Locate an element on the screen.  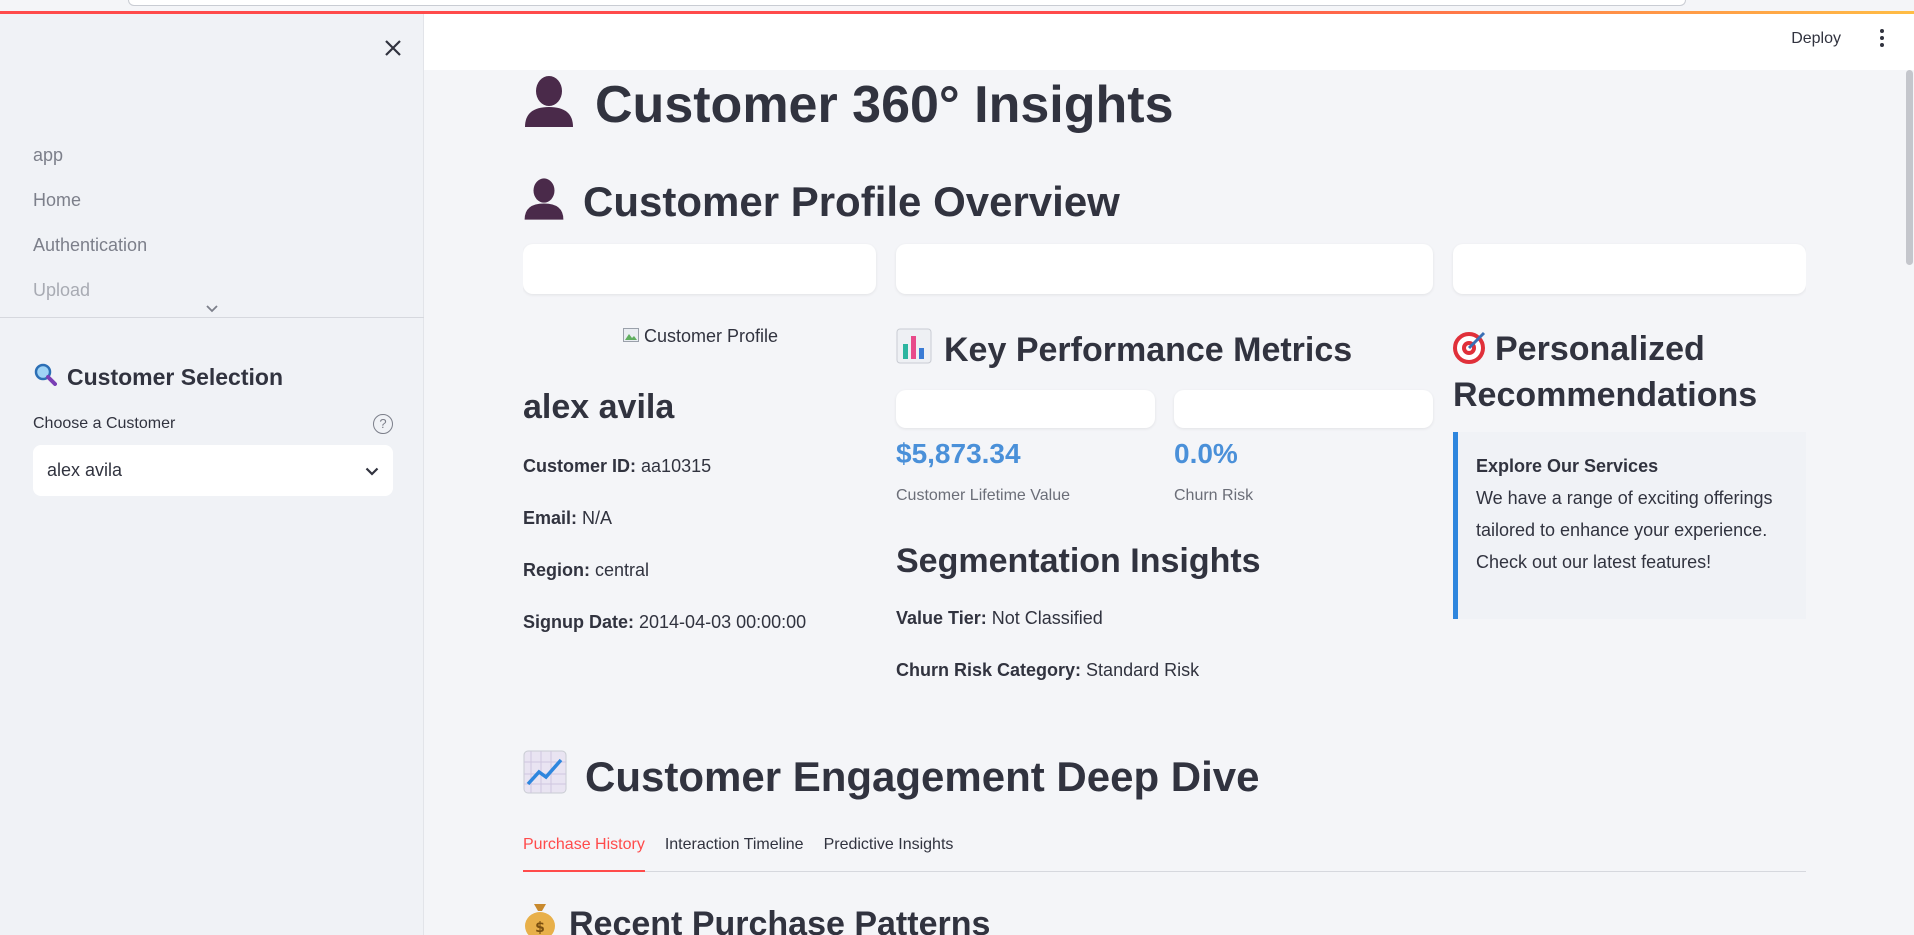
signup-row: Signup Date: 2014-04-03 00:00:00 is located at coordinates (664, 622).